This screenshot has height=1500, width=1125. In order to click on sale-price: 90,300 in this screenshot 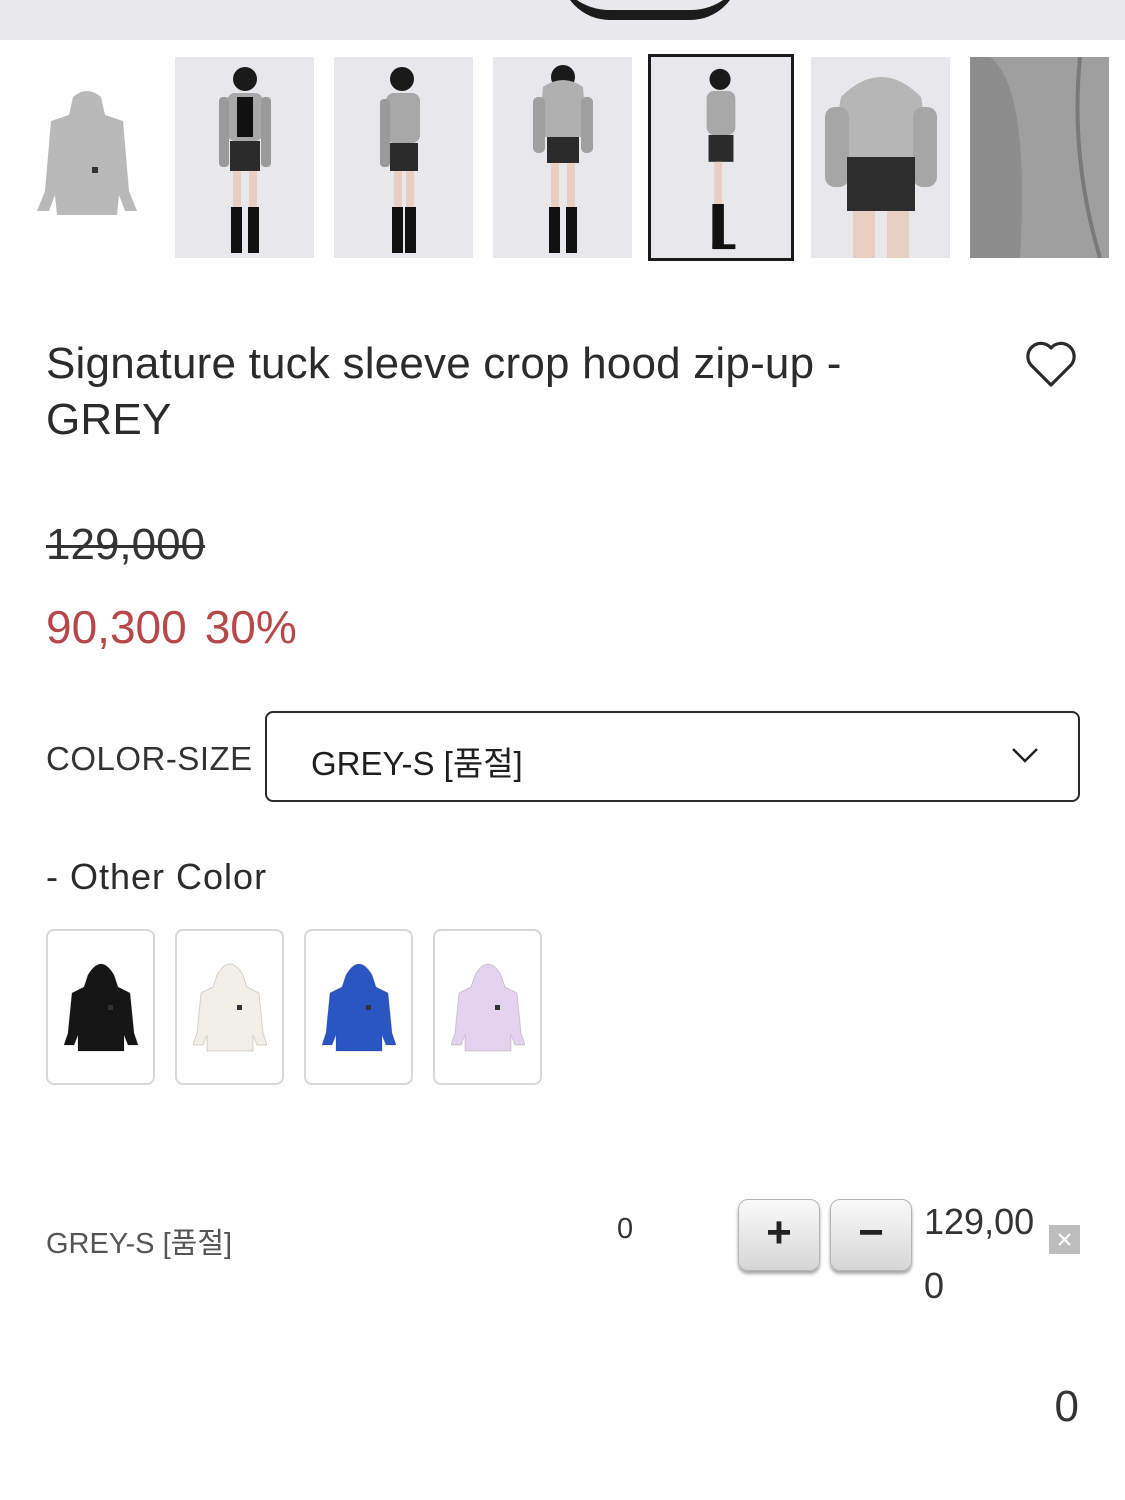, I will do `click(116, 627)`.